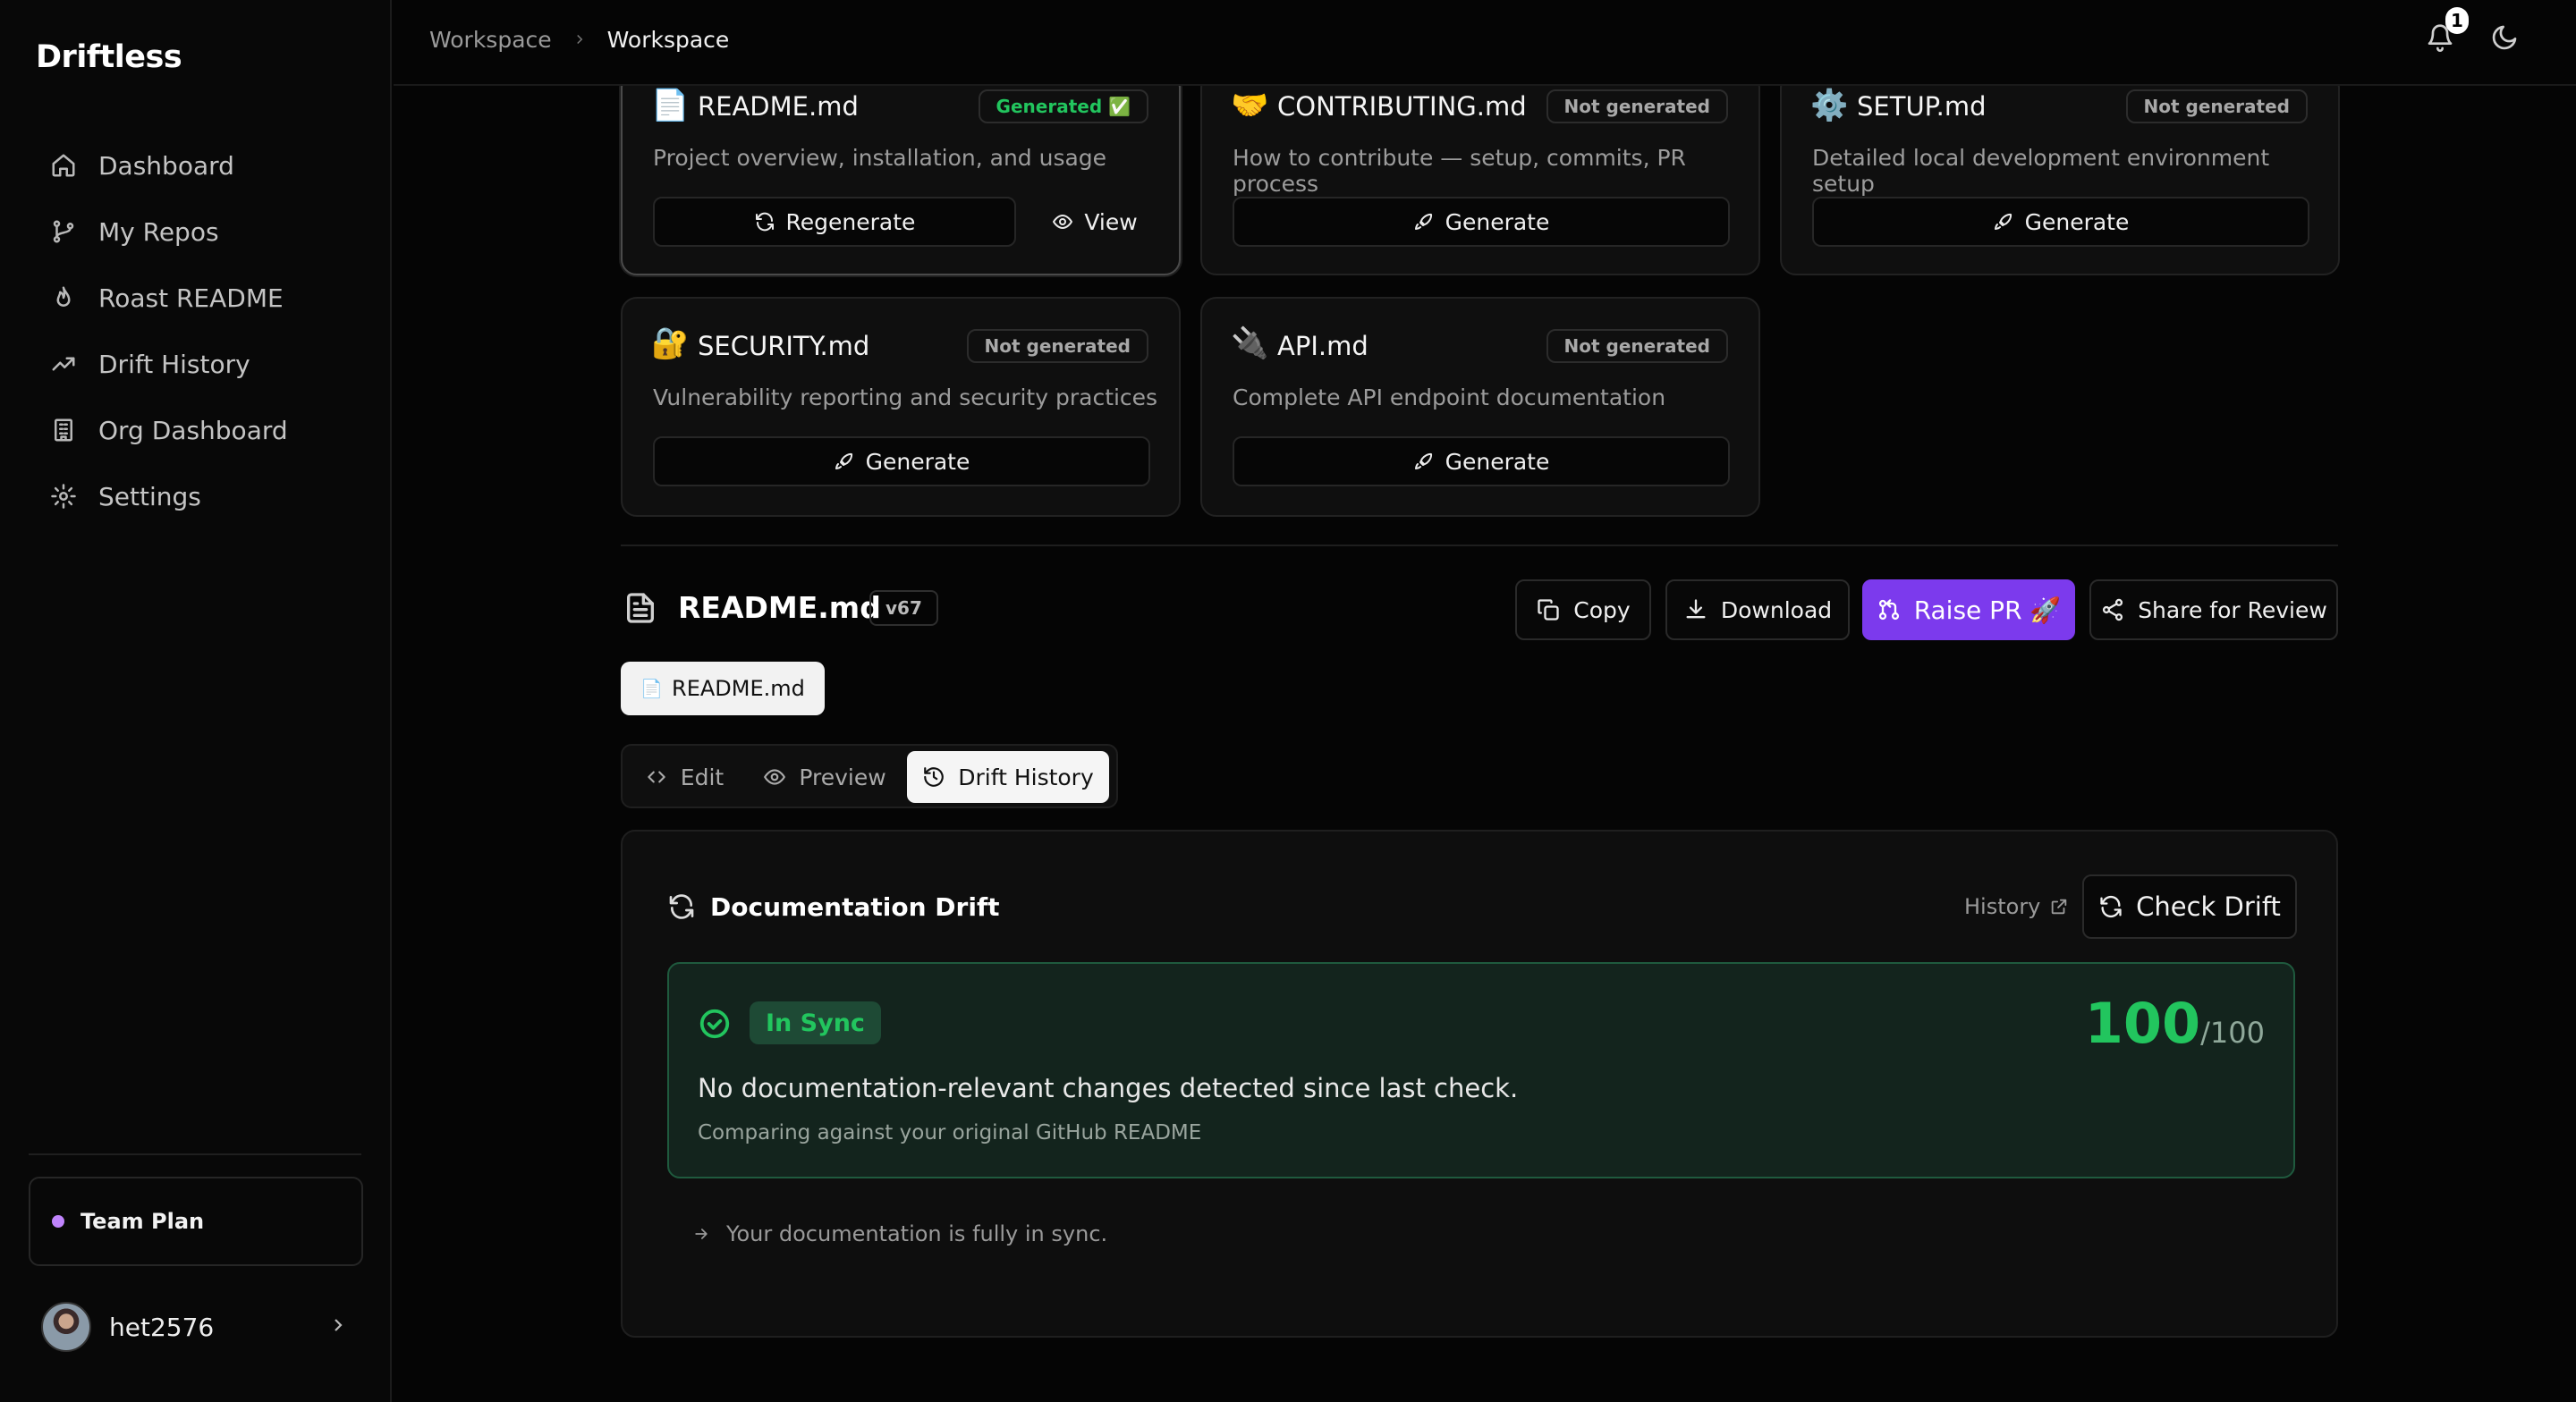 The image size is (2576, 1402). What do you see at coordinates (63, 364) in the screenshot?
I see `trending-up-icon` at bounding box center [63, 364].